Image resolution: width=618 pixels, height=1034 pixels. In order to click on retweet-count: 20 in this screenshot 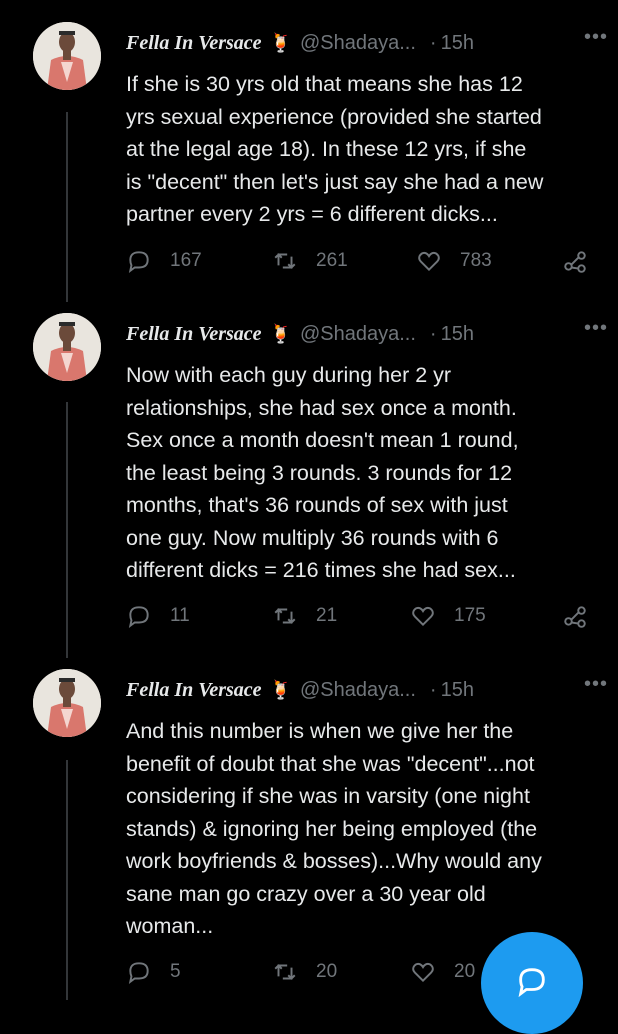, I will do `click(327, 971)`.